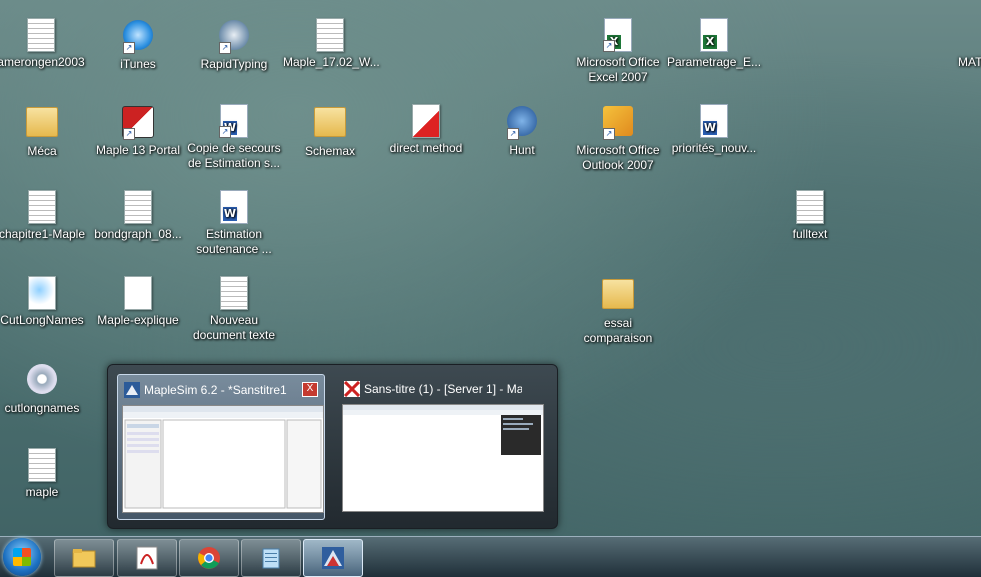 The image size is (981, 577). I want to click on desktop-icon-mat: MAT, so click(960, 44).